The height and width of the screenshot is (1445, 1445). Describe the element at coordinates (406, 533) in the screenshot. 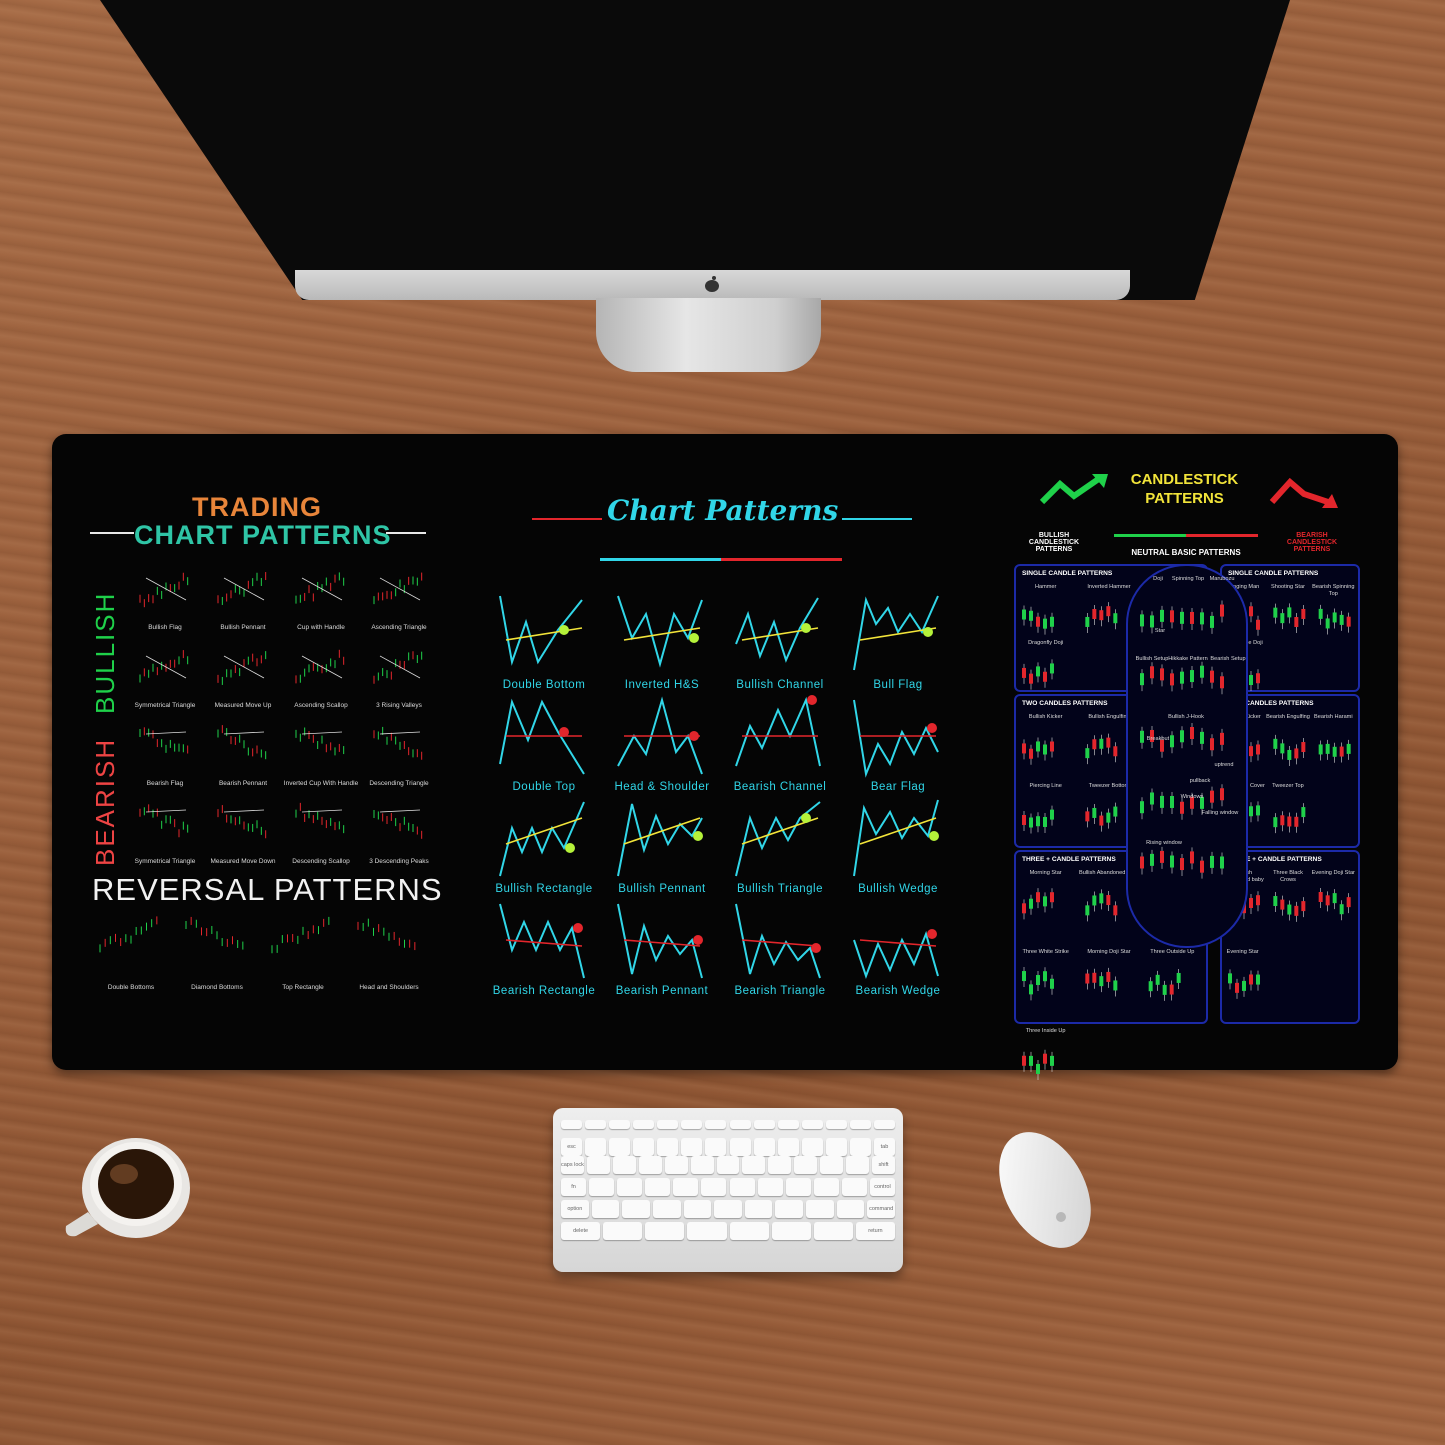

I see `title-divider-right` at that location.